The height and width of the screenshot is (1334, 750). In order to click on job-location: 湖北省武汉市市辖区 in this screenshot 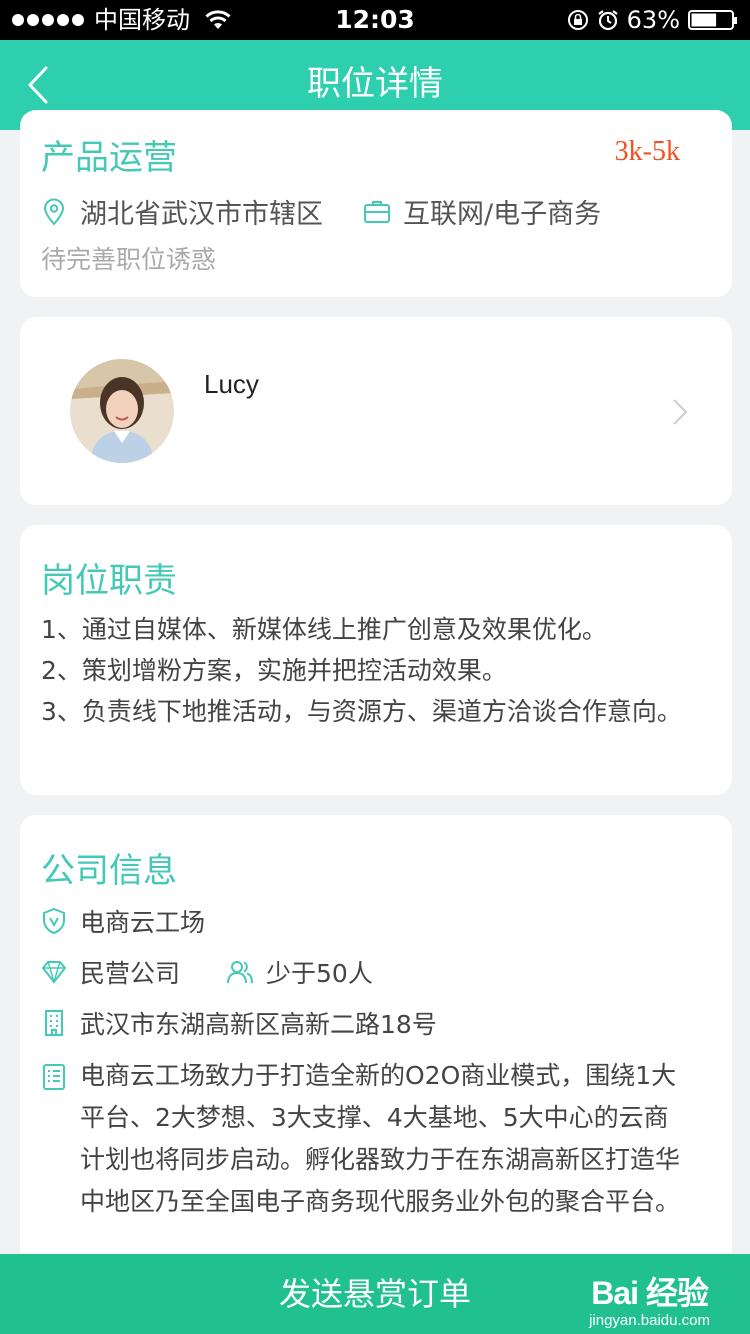, I will do `click(201, 214)`.